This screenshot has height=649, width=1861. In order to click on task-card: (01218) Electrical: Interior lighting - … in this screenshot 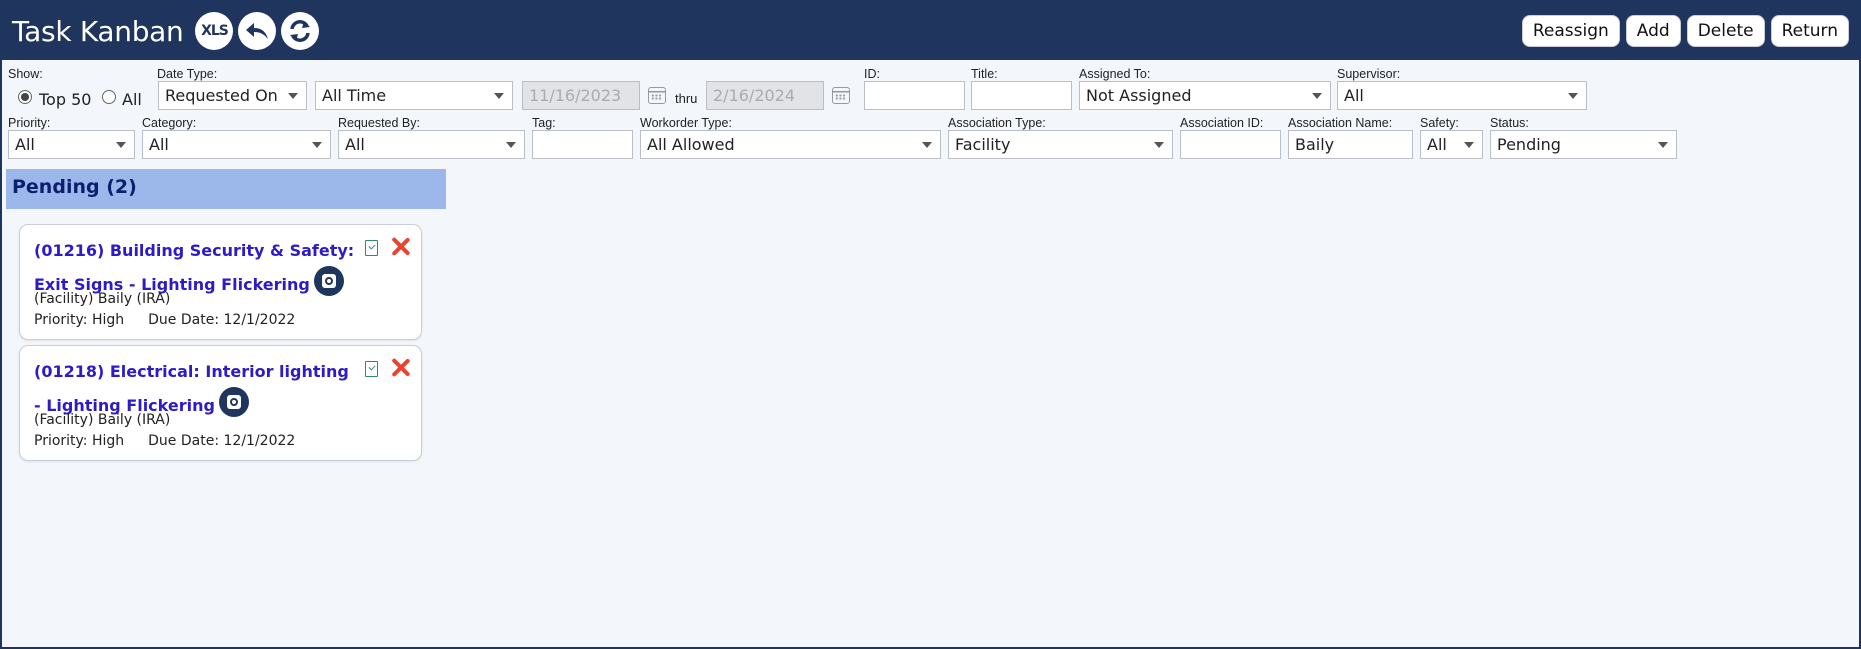, I will do `click(220, 403)`.